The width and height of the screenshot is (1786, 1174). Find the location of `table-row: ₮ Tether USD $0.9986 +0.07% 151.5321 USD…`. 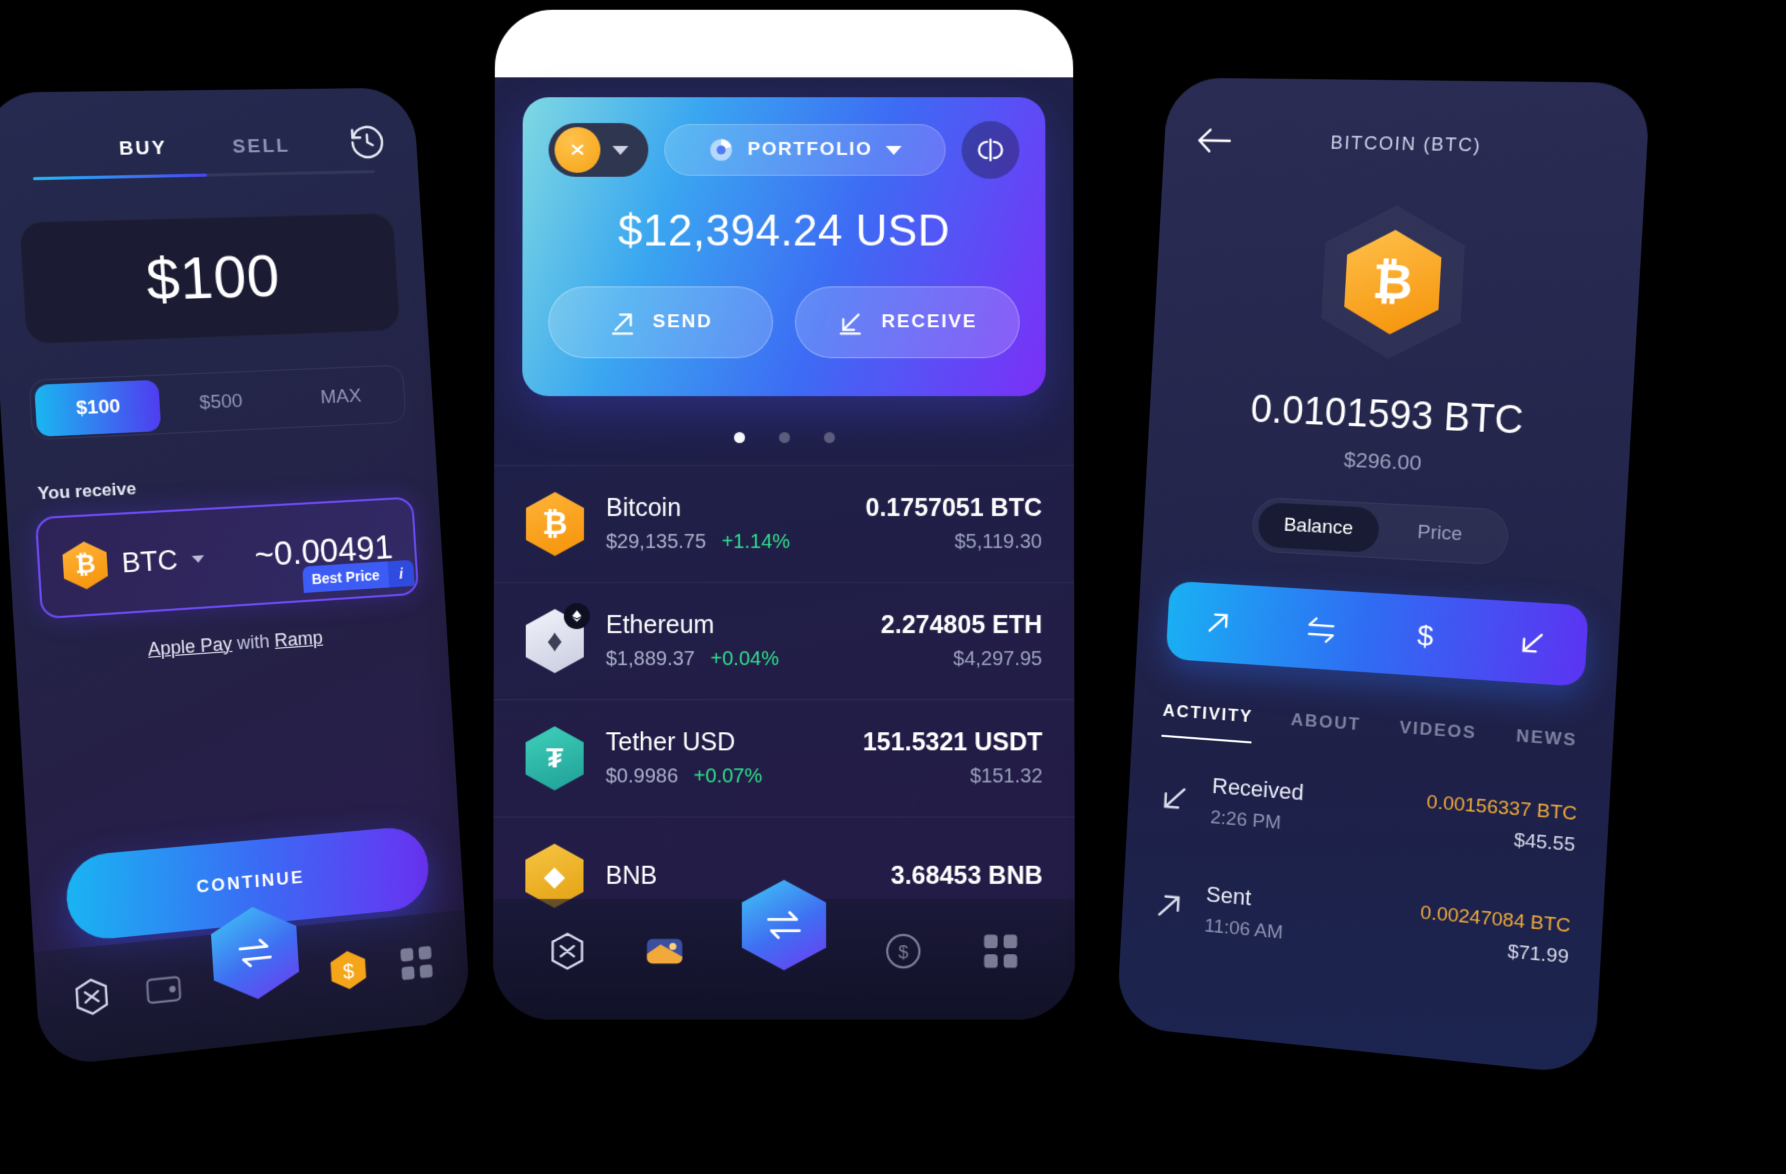

table-row: ₮ Tether USD $0.9986 +0.07% 151.5321 USD… is located at coordinates (784, 758).